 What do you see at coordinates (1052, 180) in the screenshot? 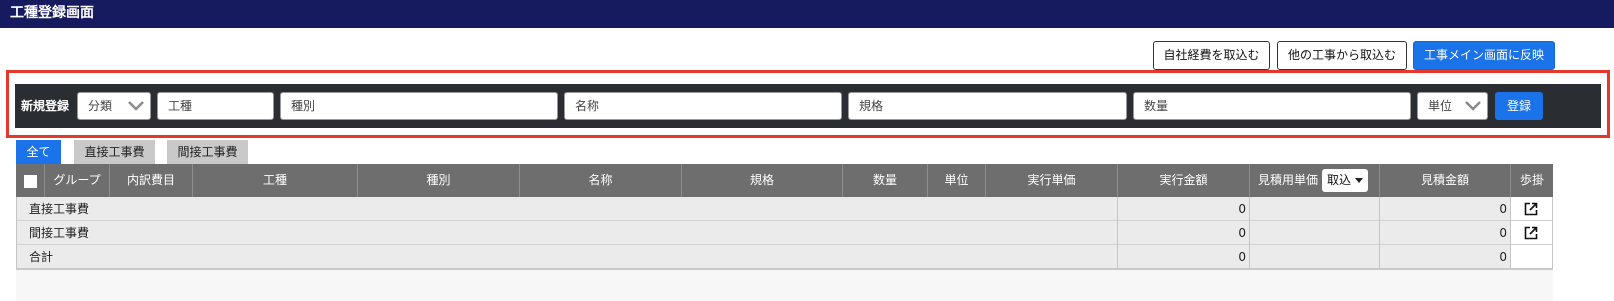
I see `header-exec-unit-price: 実行単価` at bounding box center [1052, 180].